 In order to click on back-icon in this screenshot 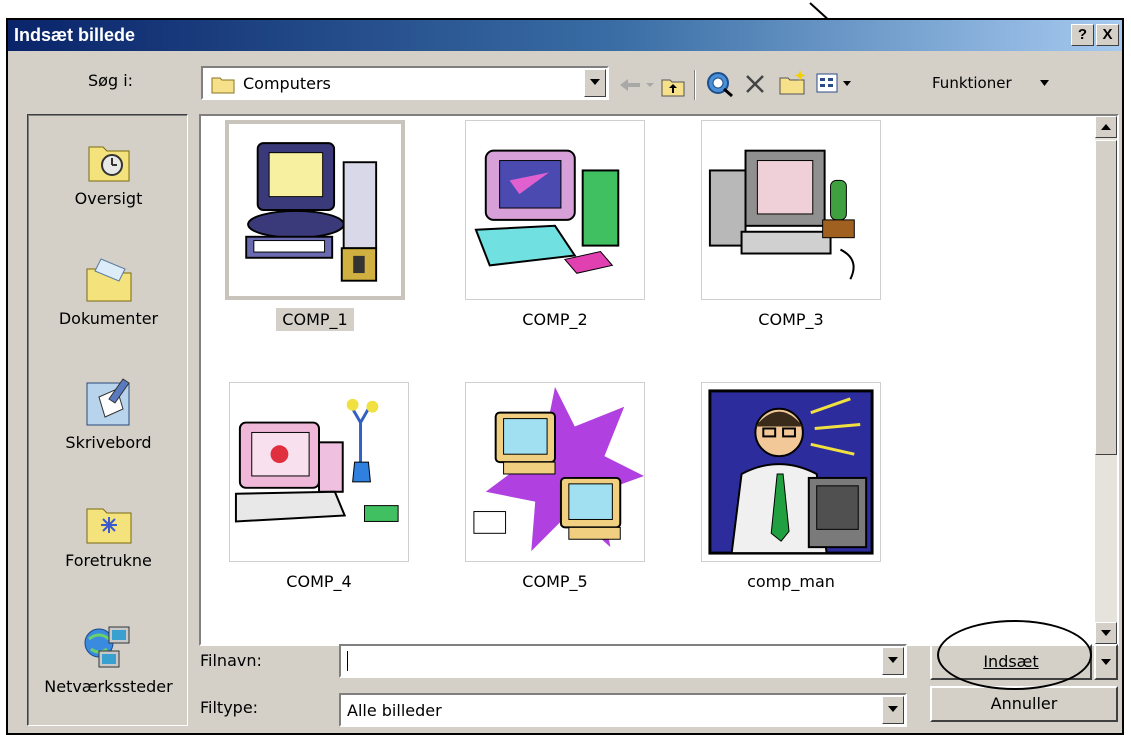, I will do `click(637, 85)`.